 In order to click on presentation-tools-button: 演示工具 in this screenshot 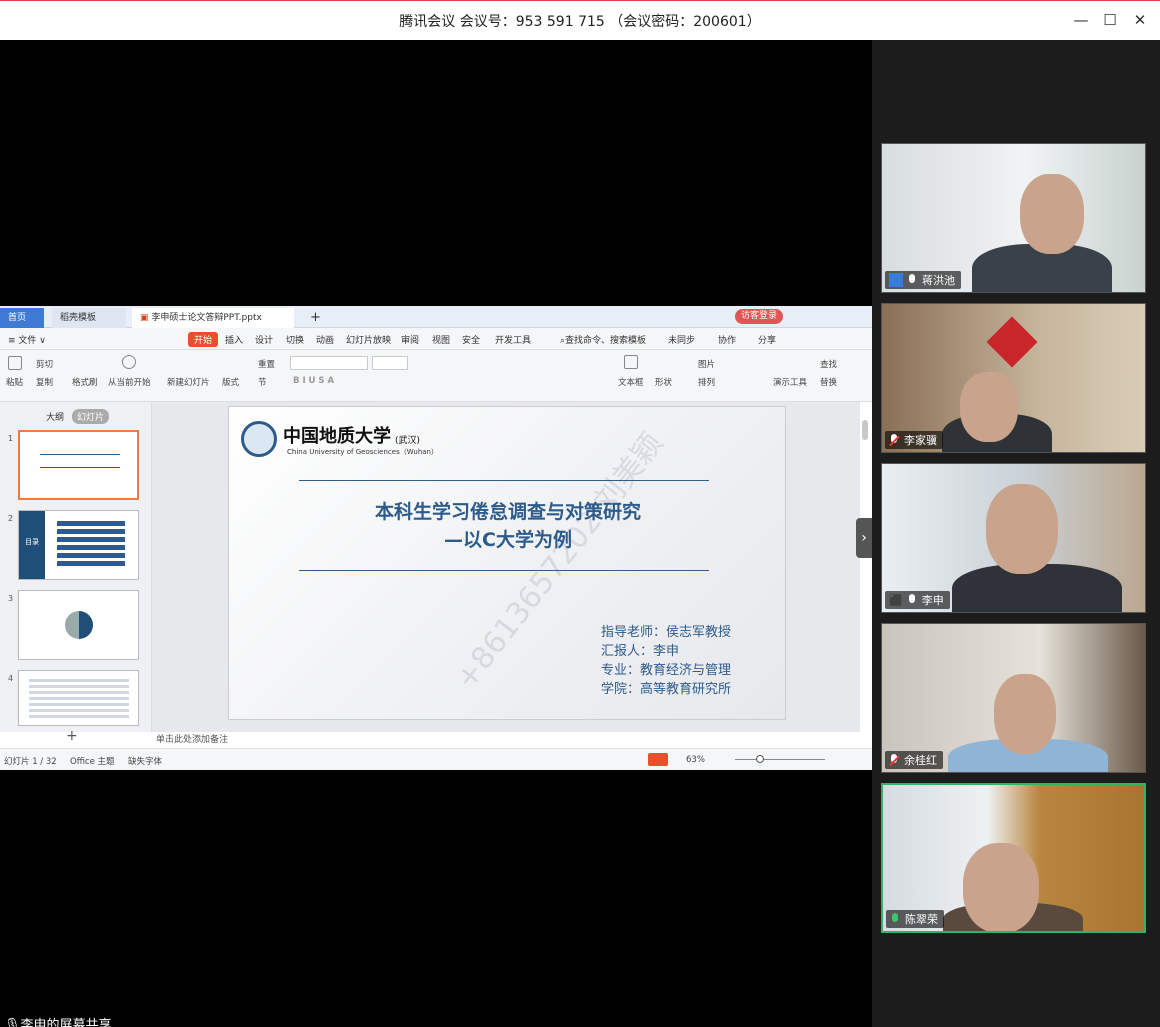, I will do `click(790, 382)`.